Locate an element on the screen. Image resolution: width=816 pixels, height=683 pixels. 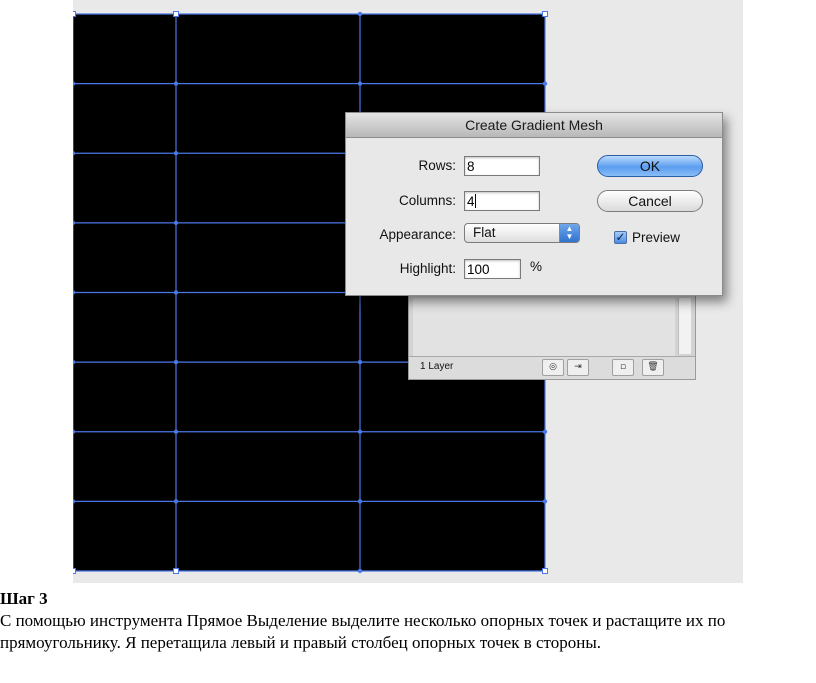
highlight-unit: % is located at coordinates (536, 266).